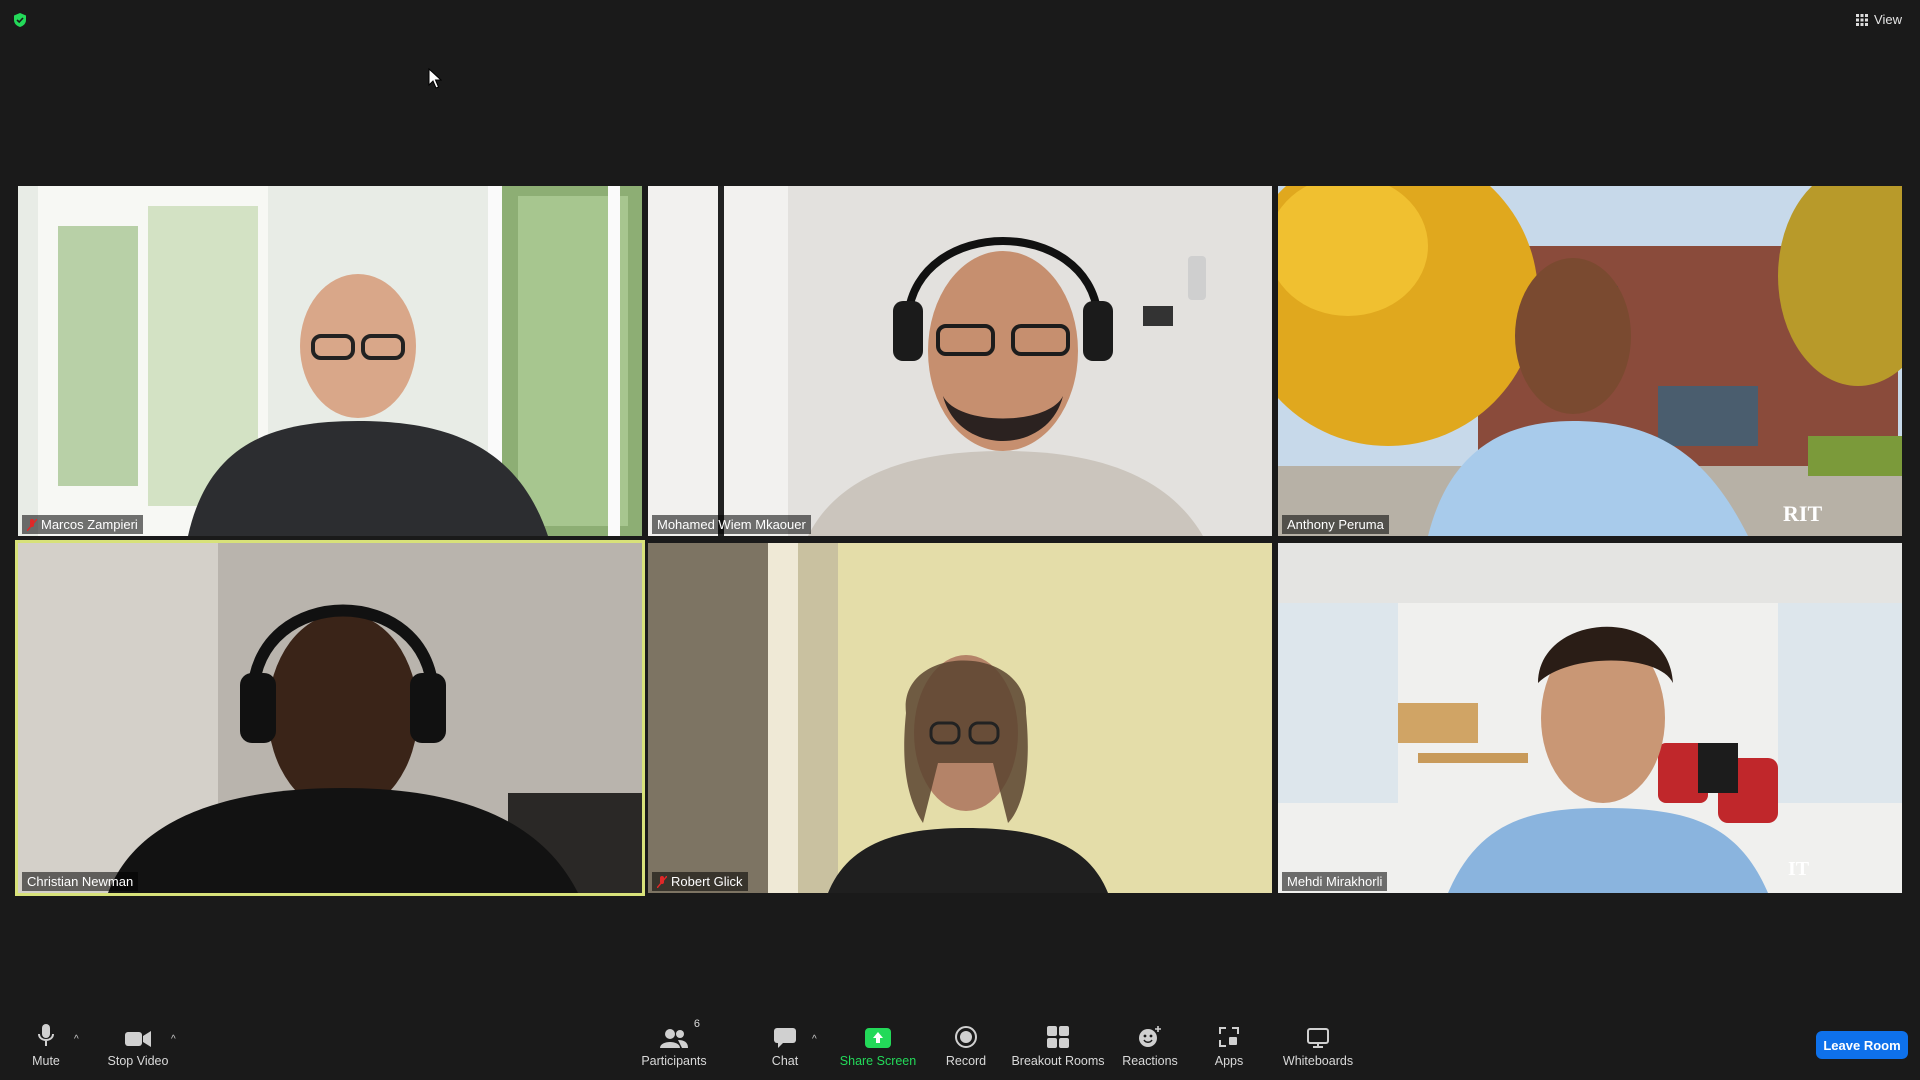  Describe the element at coordinates (1335, 524) in the screenshot. I see `participant-name-tag: Anthony Peruma` at that location.